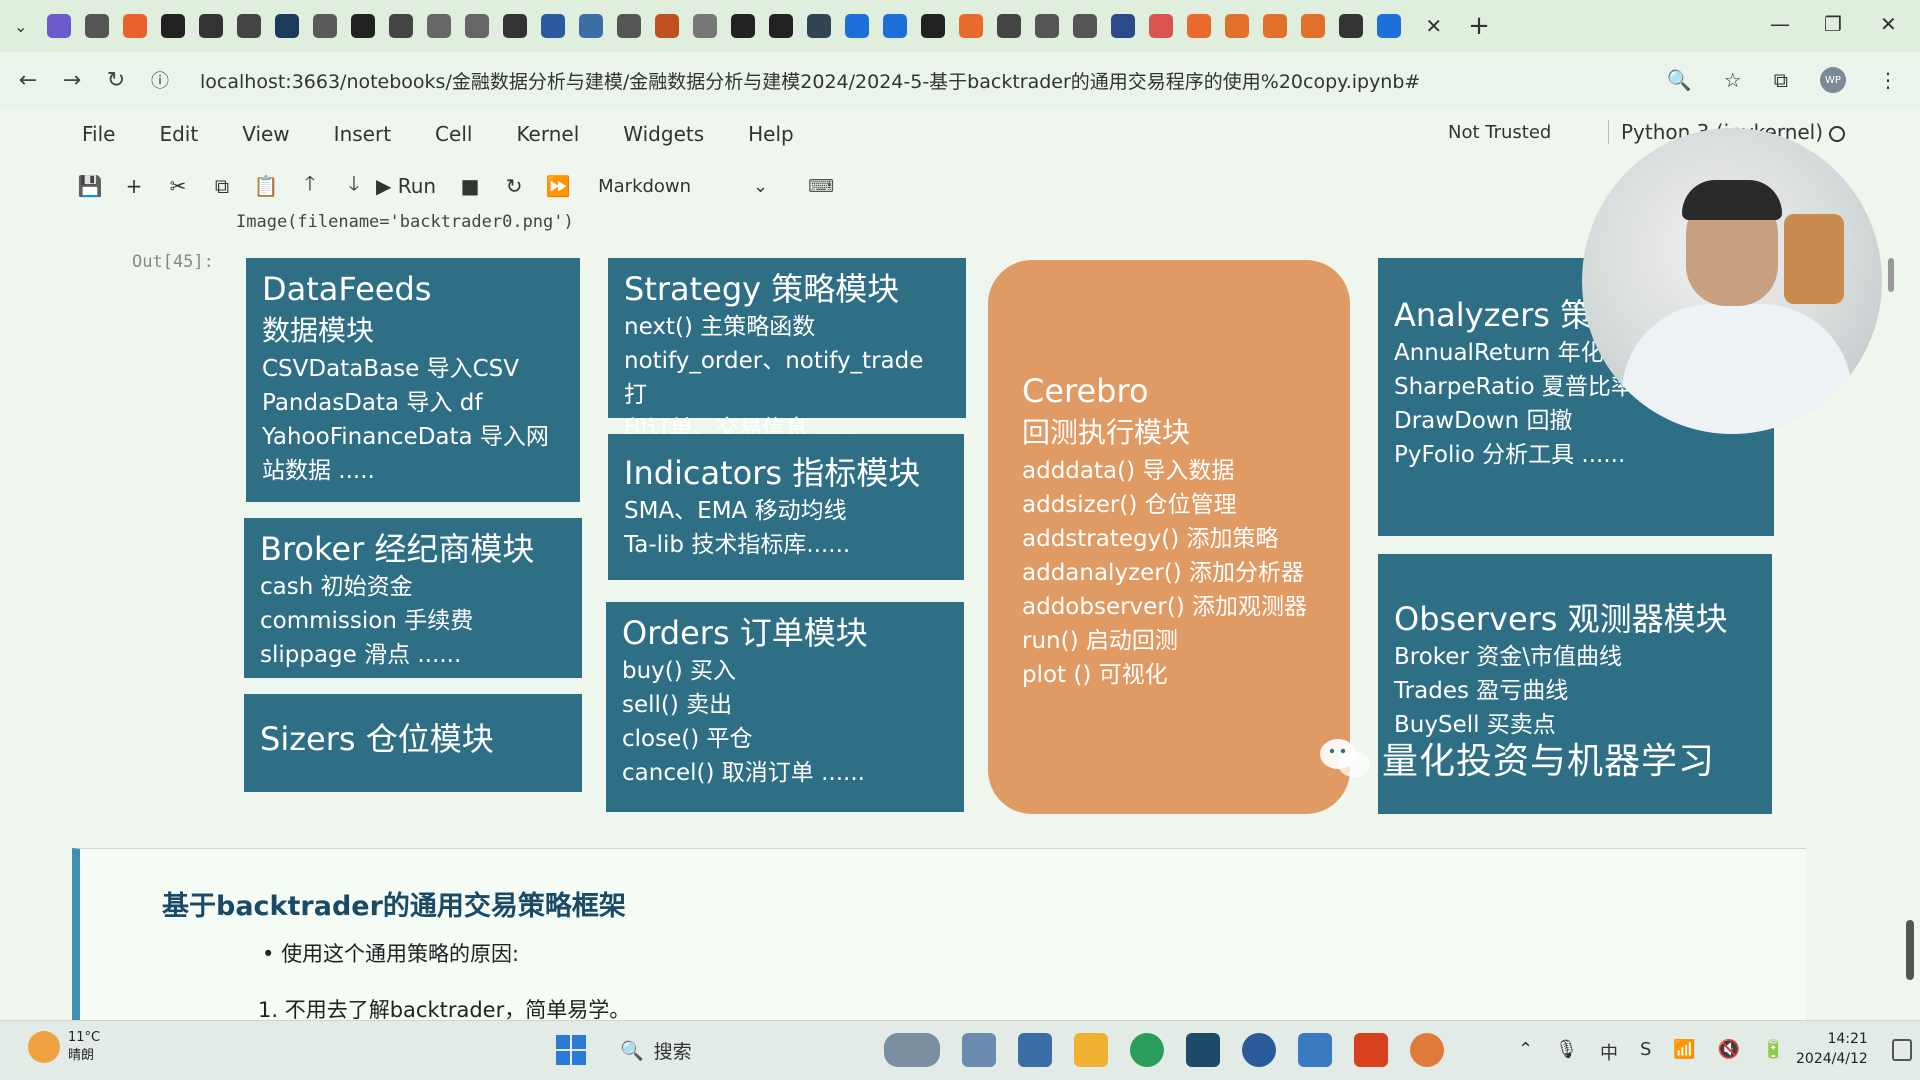 Image resolution: width=1920 pixels, height=1080 pixels. I want to click on zoom-icon: 🔍, so click(1679, 80).